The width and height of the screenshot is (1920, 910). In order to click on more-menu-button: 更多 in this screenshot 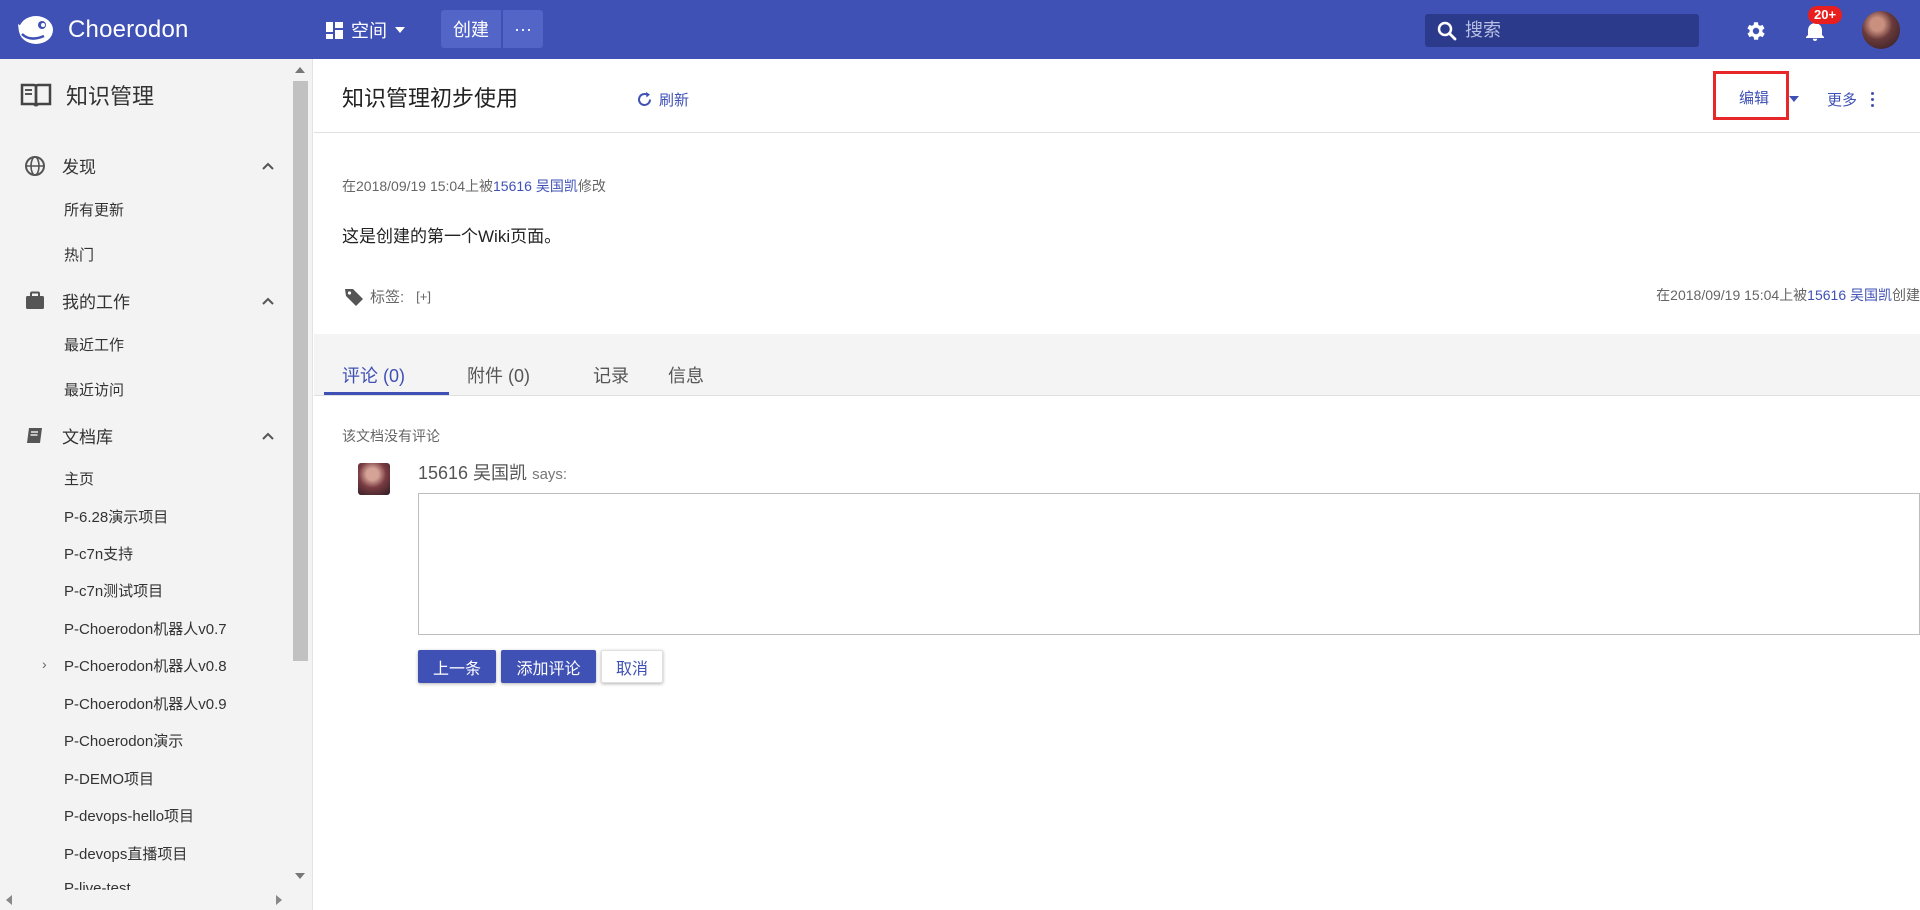, I will do `click(1851, 99)`.